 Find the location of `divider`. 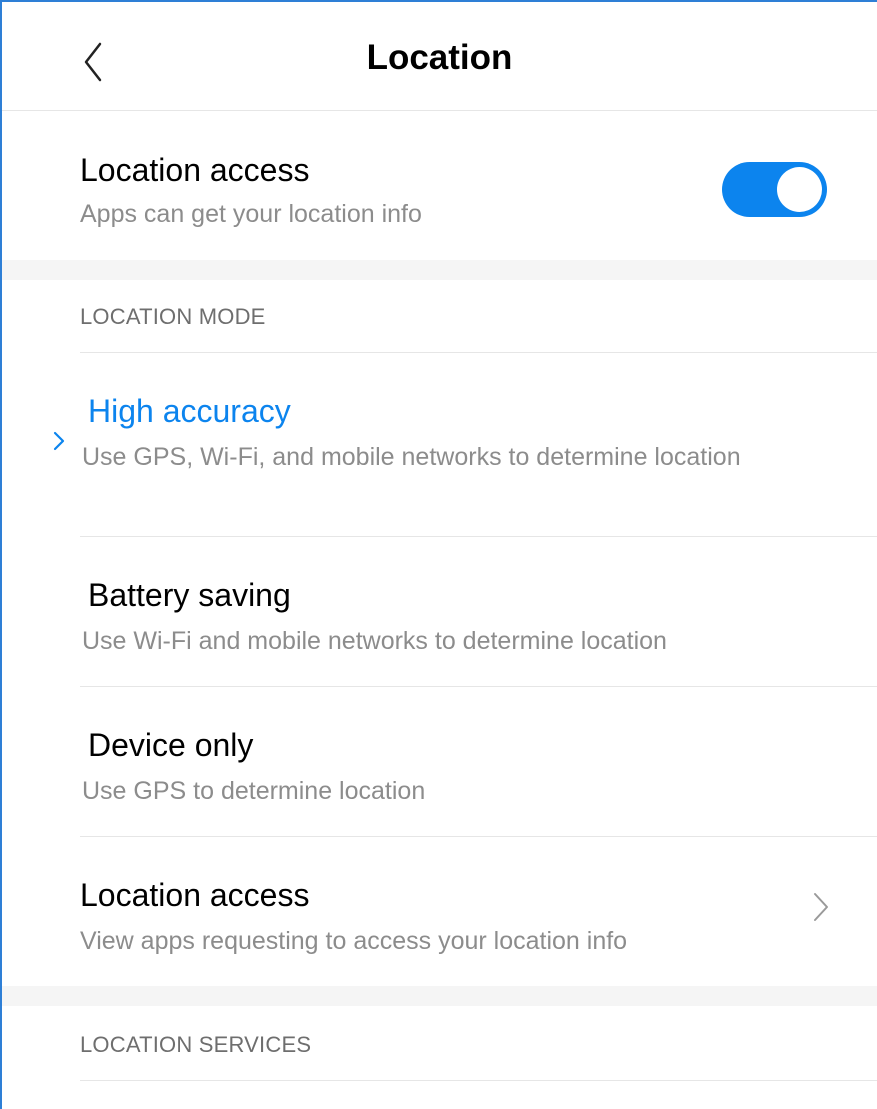

divider is located at coordinates (478, 1080).